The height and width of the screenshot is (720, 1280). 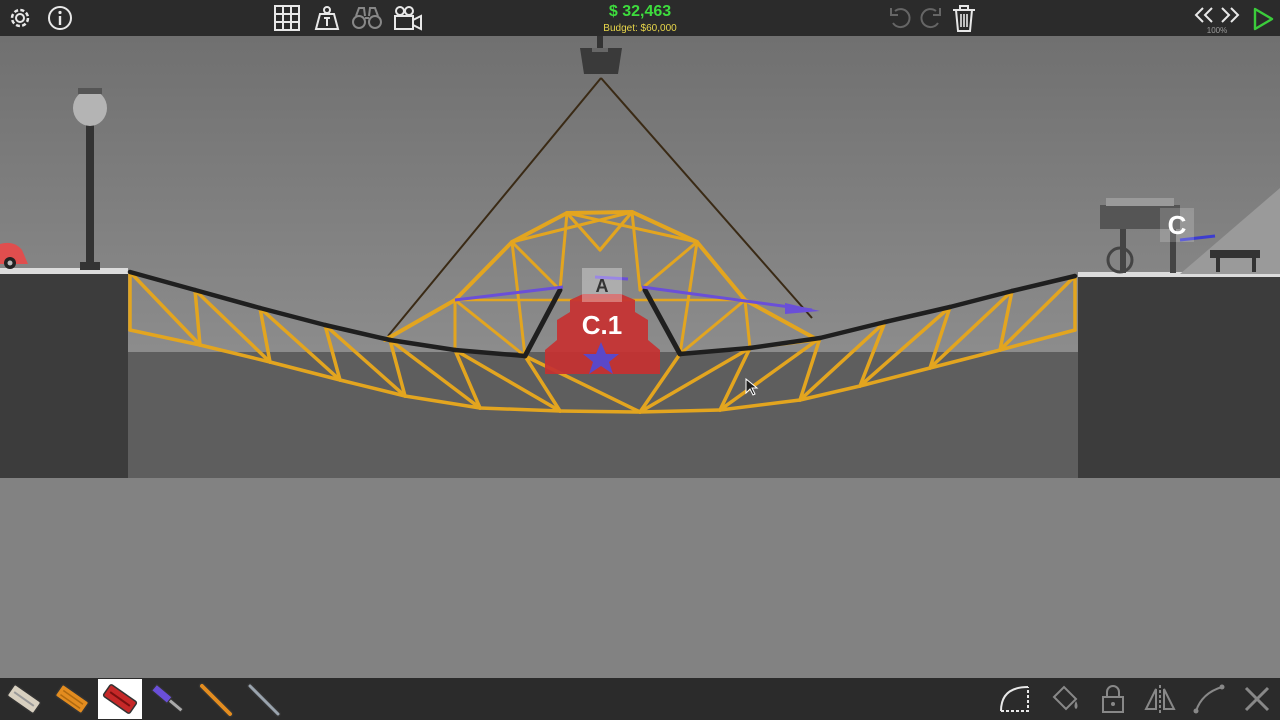 I want to click on info-icon, so click(x=60, y=18).